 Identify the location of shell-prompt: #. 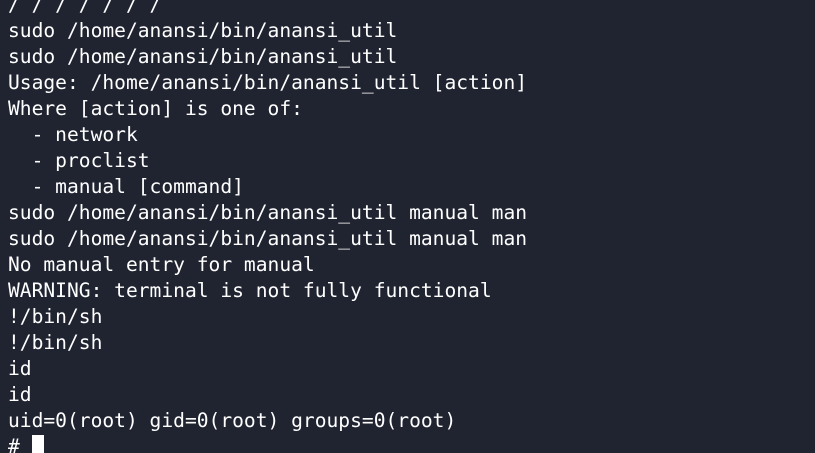
(20, 444).